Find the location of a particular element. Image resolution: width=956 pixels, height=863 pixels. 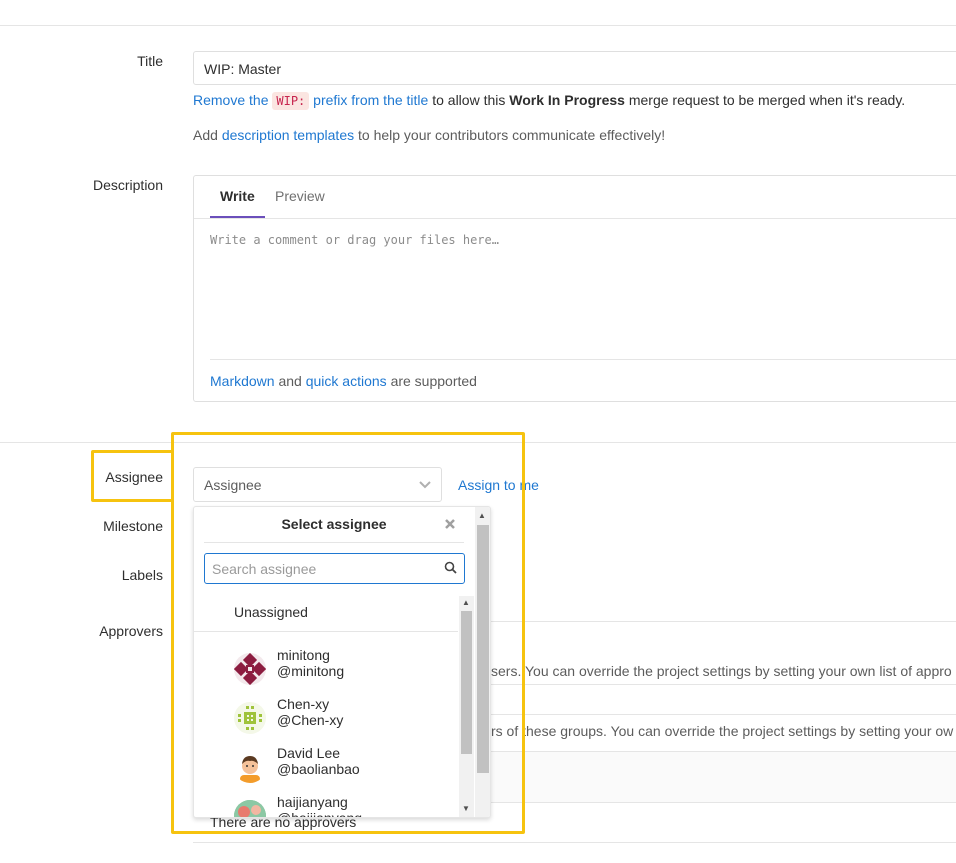

assignee-label-highlight is located at coordinates (132, 476).